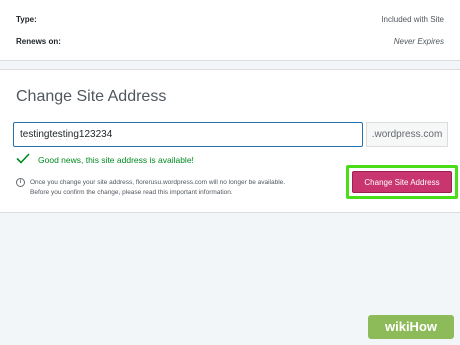  Describe the element at coordinates (26, 19) in the screenshot. I see `type-label: Type:` at that location.